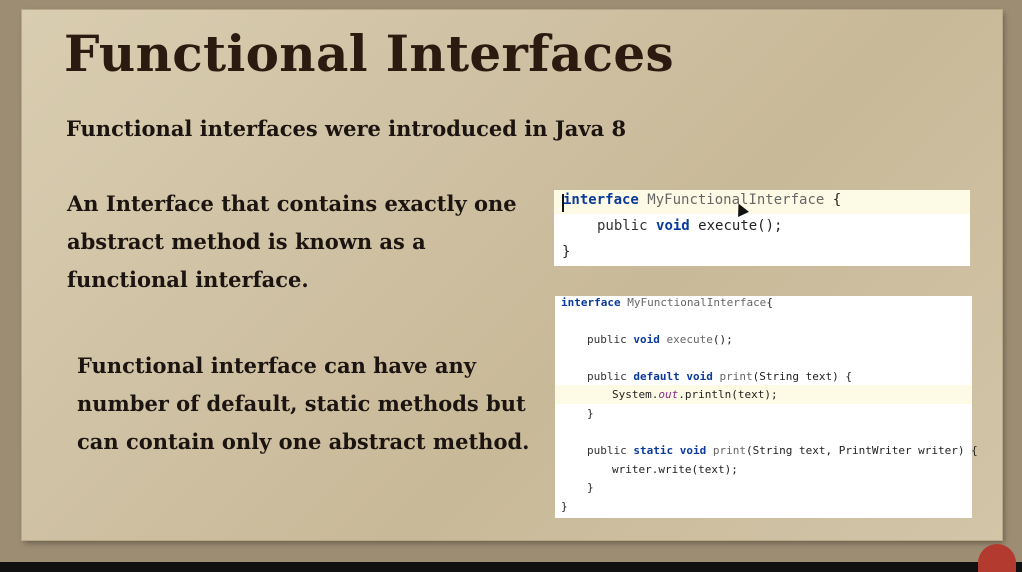 The height and width of the screenshot is (572, 1022). What do you see at coordinates (668, 394) in the screenshot?
I see `field-name: out` at bounding box center [668, 394].